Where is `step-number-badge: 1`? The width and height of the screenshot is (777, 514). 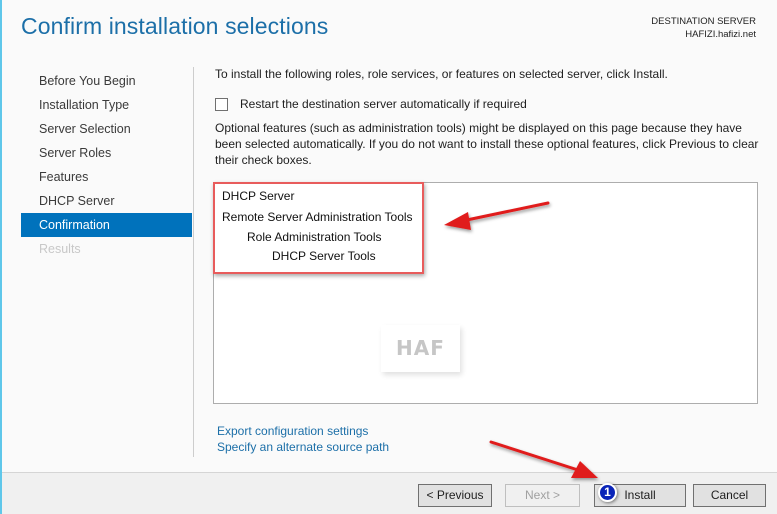
step-number-badge: 1 is located at coordinates (607, 492).